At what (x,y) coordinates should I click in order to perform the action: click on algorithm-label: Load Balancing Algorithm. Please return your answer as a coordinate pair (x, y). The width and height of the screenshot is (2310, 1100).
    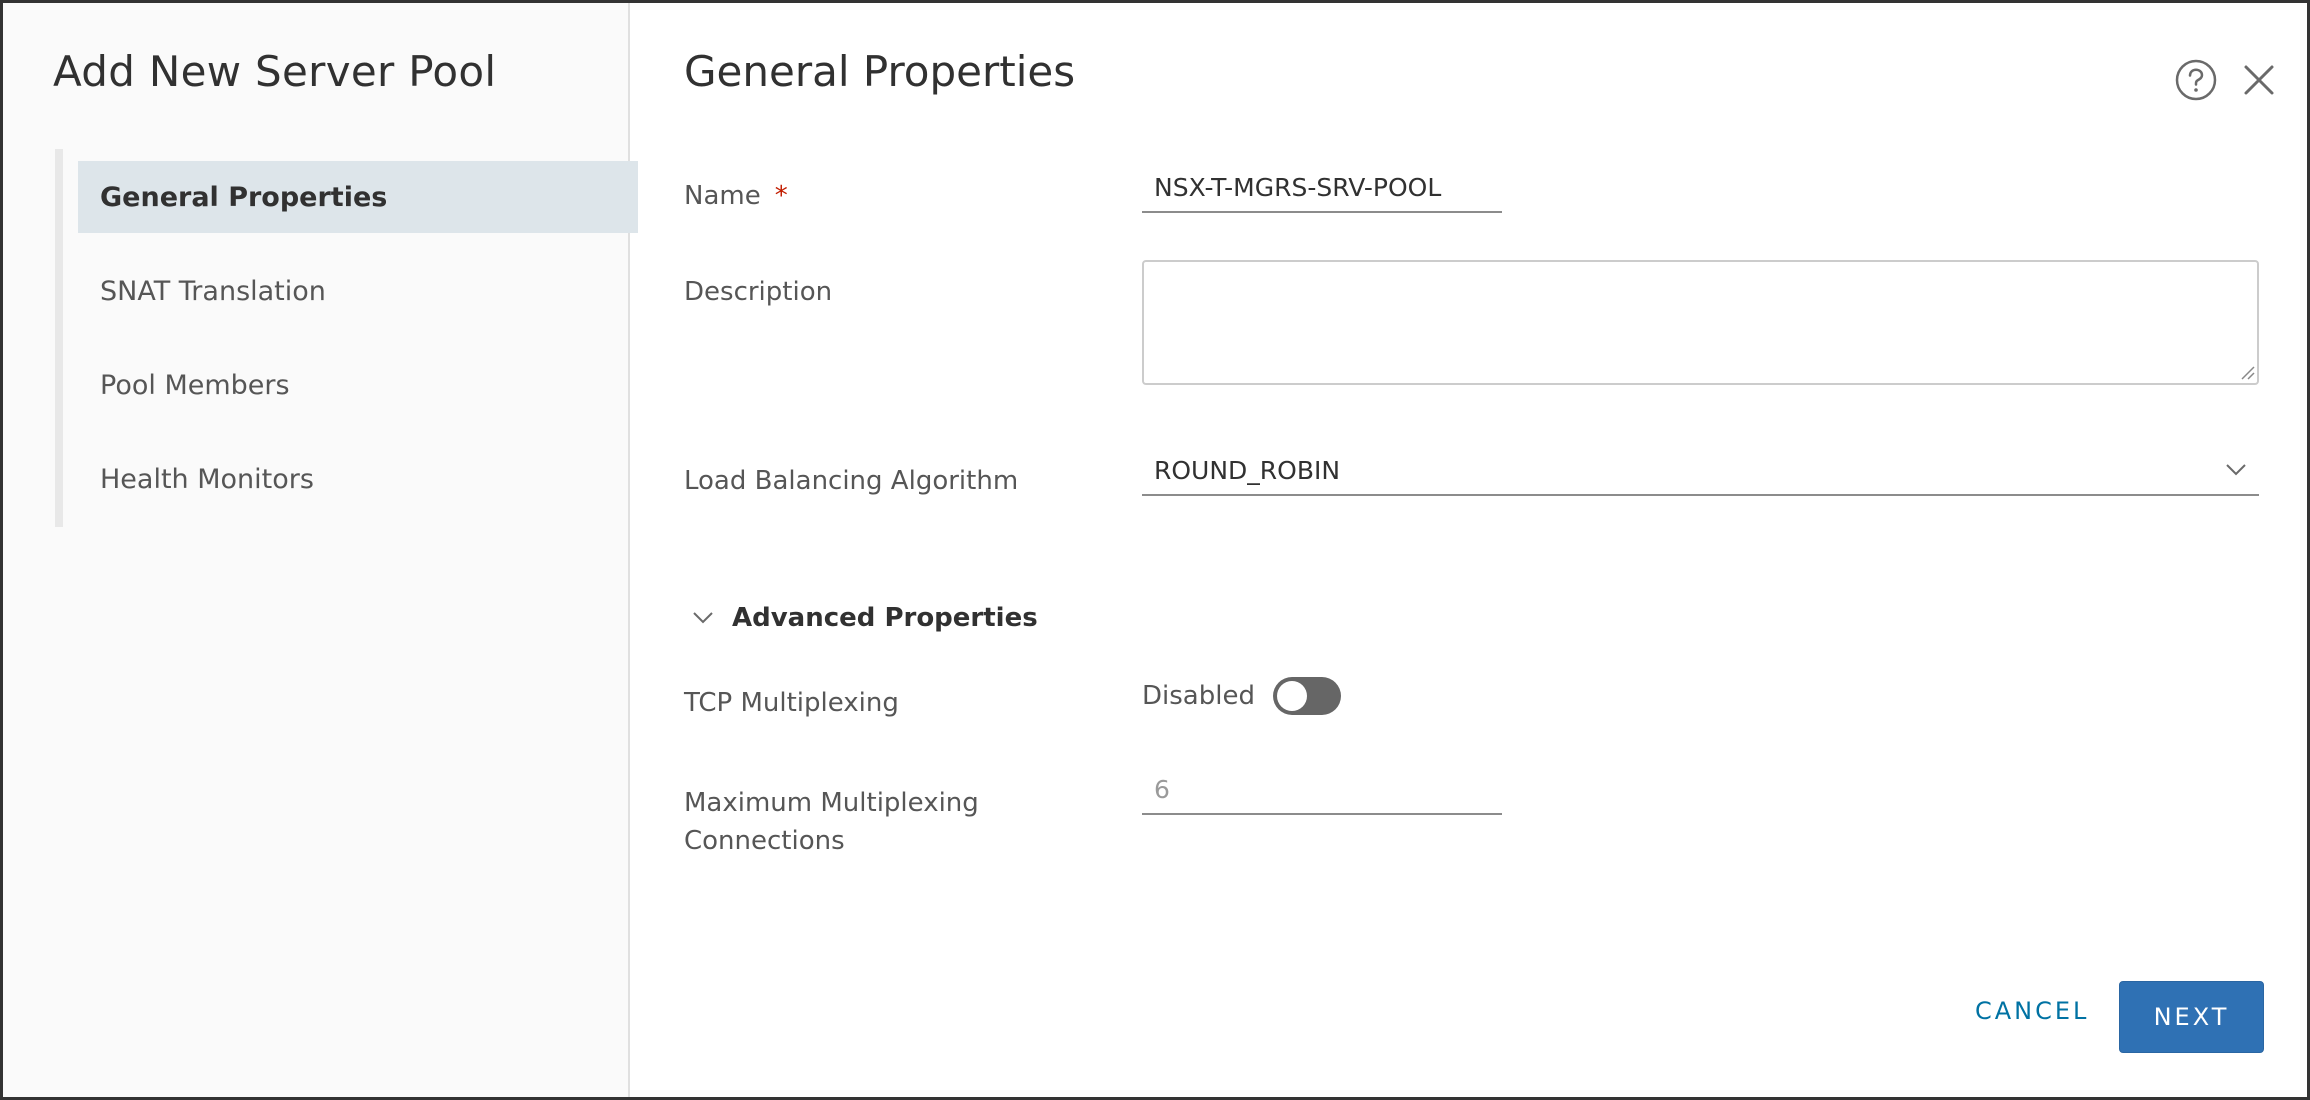
    Looking at the image, I should click on (851, 481).